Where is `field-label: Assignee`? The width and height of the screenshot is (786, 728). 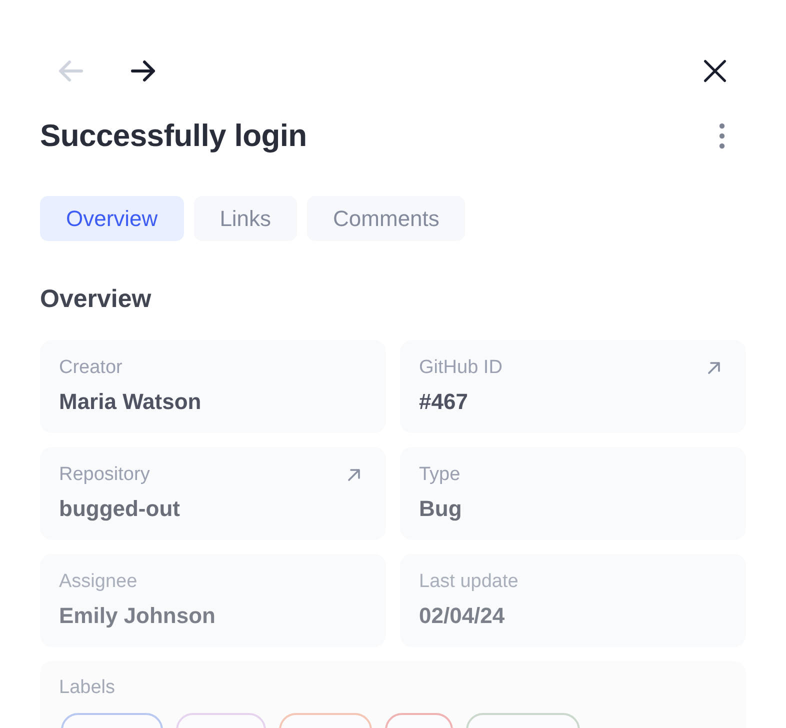
field-label: Assignee is located at coordinates (98, 582).